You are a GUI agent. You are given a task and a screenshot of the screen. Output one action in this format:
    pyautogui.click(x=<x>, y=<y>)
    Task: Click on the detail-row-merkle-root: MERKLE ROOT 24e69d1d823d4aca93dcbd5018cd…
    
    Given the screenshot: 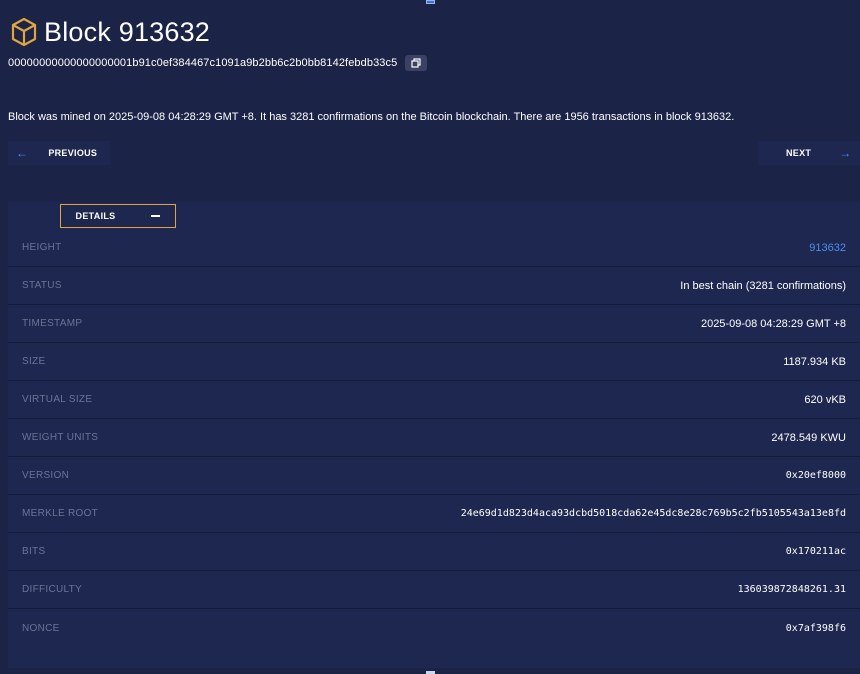 What is the action you would take?
    pyautogui.click(x=434, y=514)
    